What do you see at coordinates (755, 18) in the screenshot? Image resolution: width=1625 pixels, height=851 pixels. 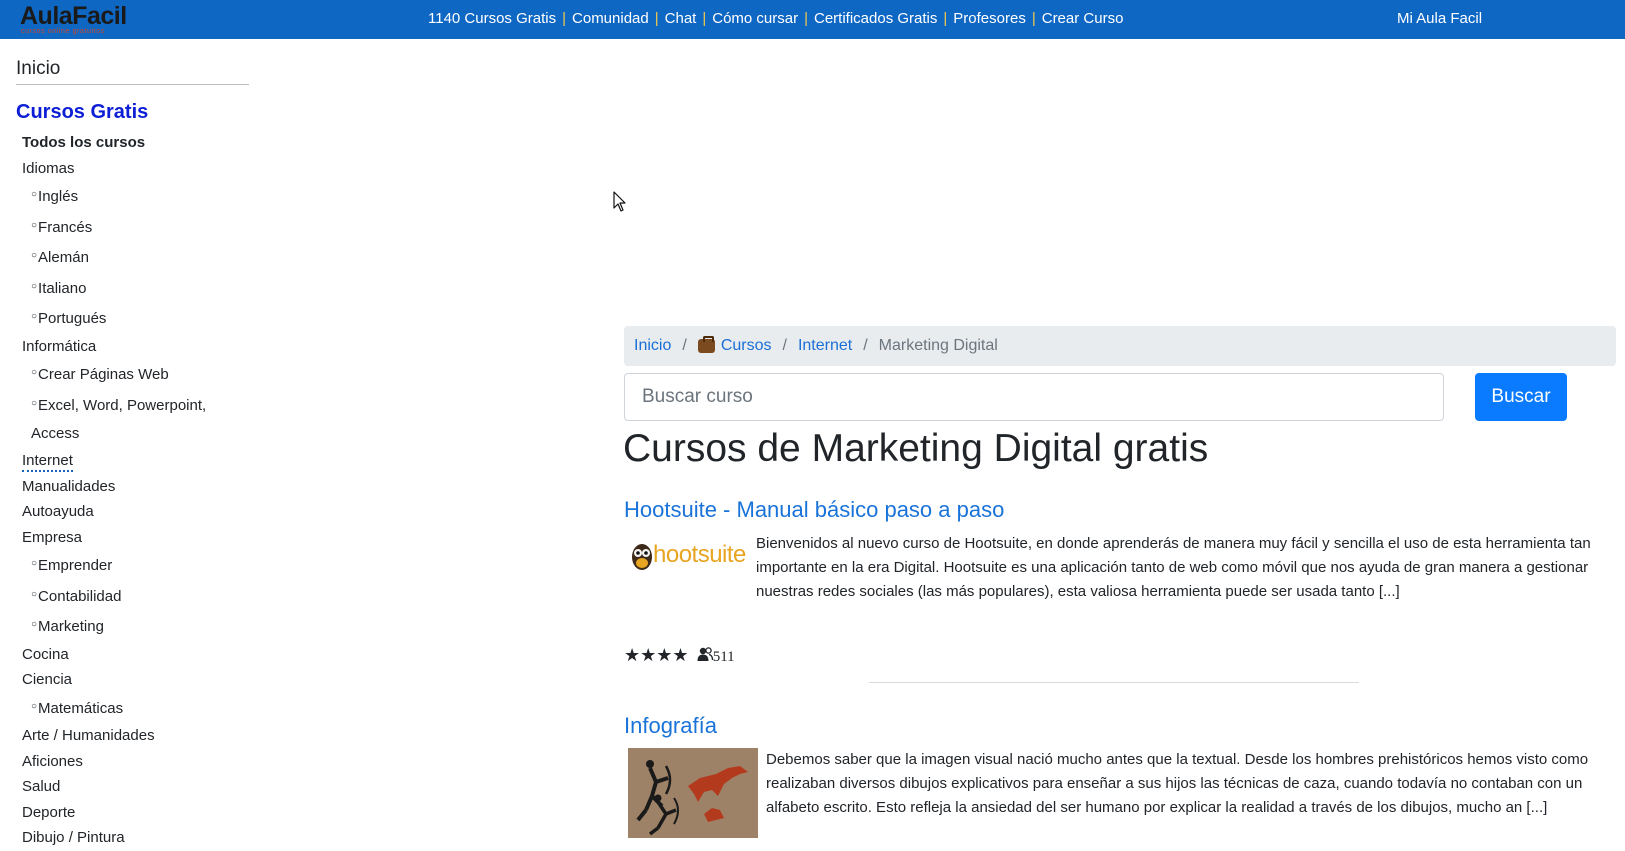 I see `nav-como-cursar: Cómo cursar` at bounding box center [755, 18].